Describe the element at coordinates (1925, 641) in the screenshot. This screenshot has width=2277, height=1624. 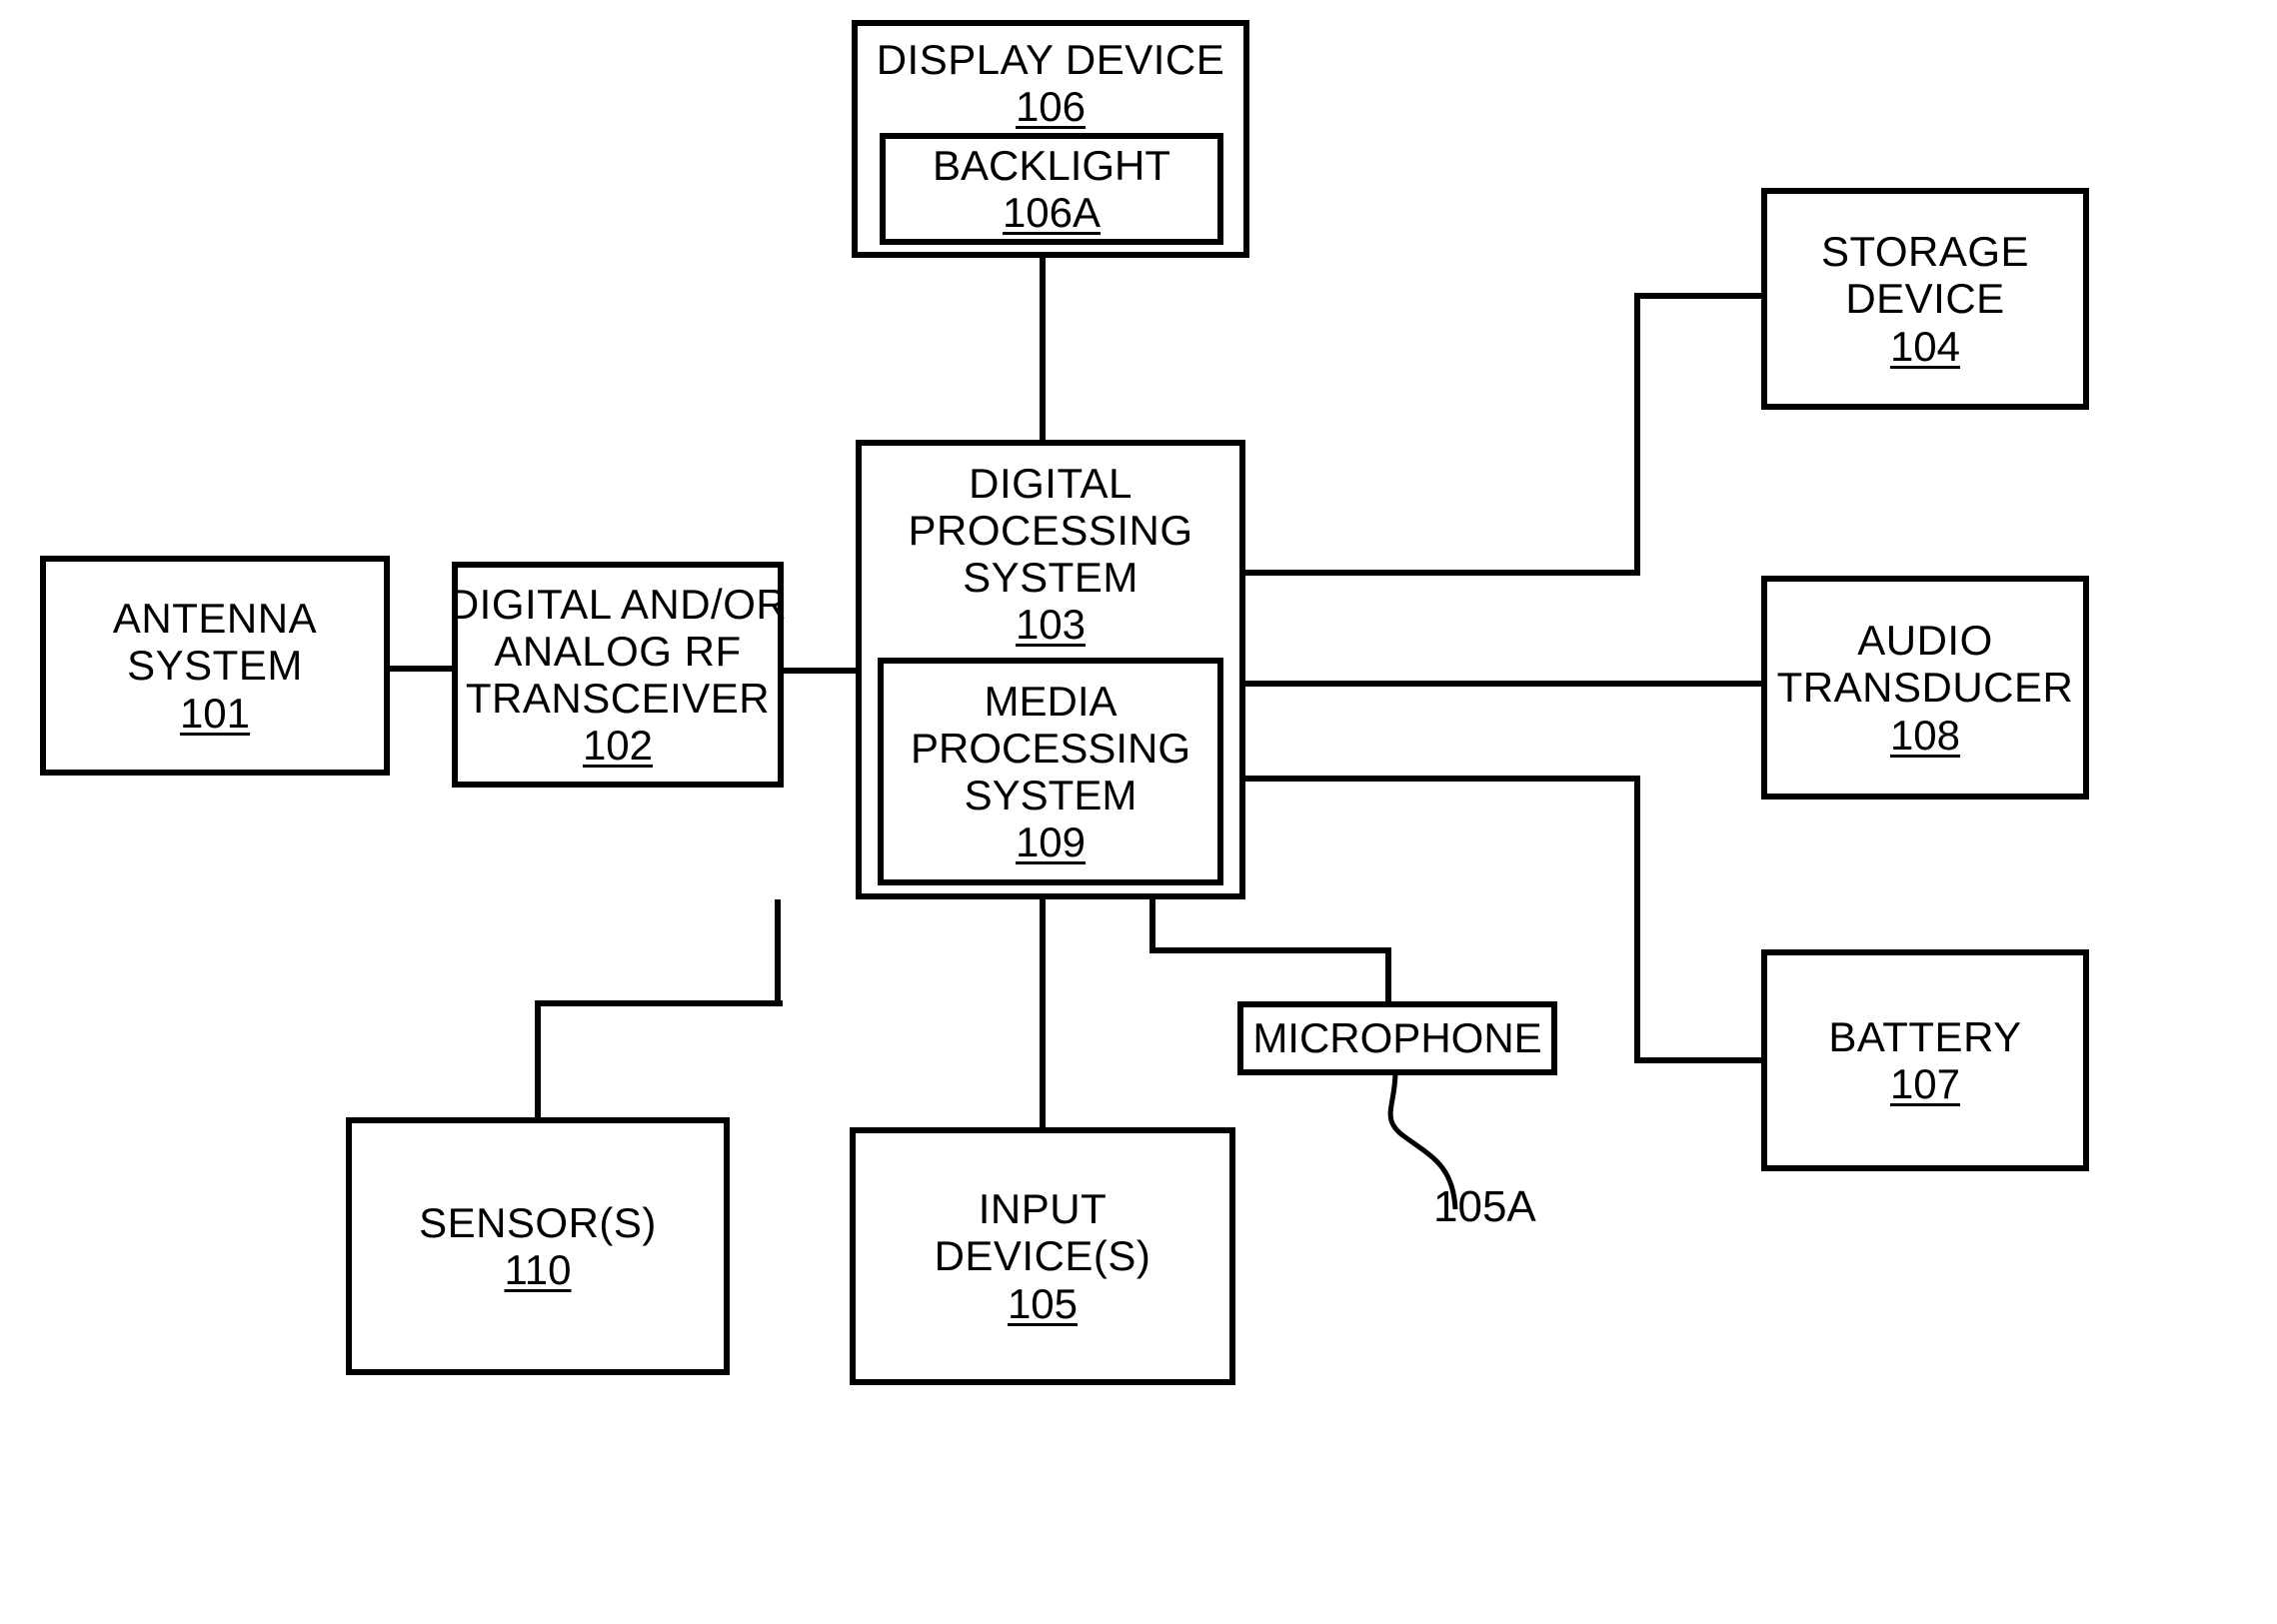
I see `audio-transducer-label-line1: AUDIO` at that location.